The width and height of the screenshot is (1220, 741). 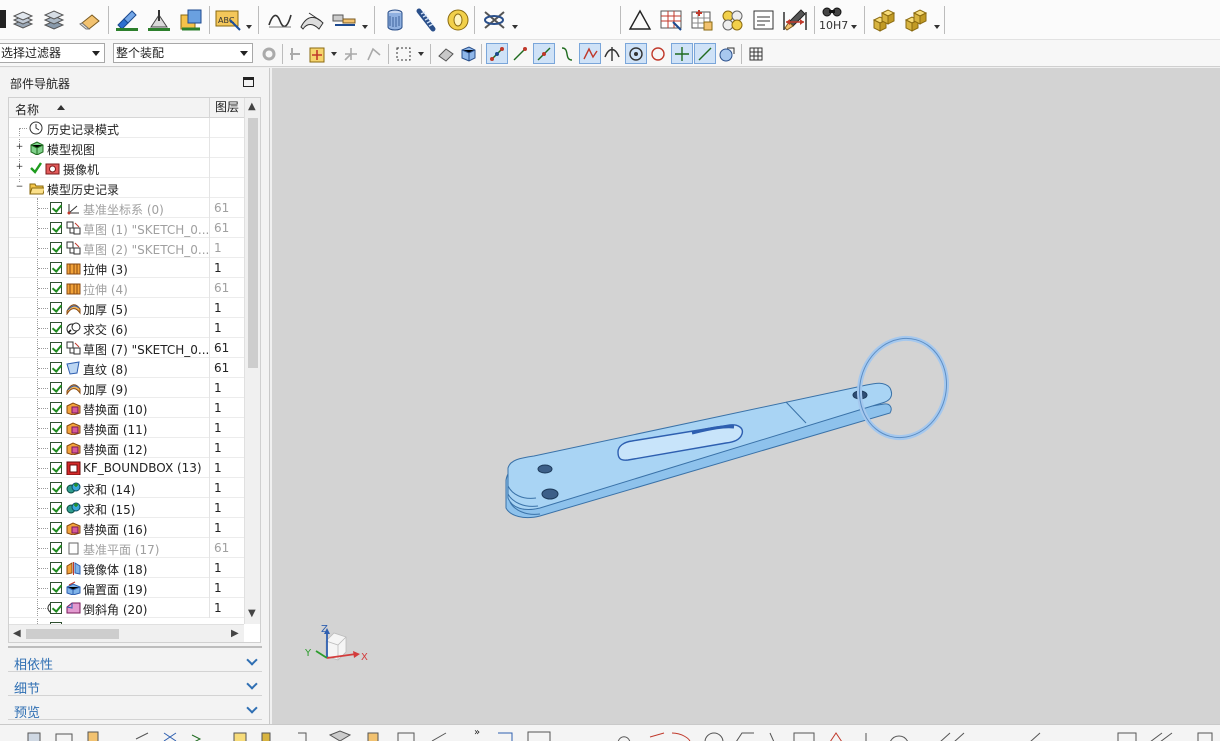 I want to click on solid-select-icon, so click(x=468, y=54).